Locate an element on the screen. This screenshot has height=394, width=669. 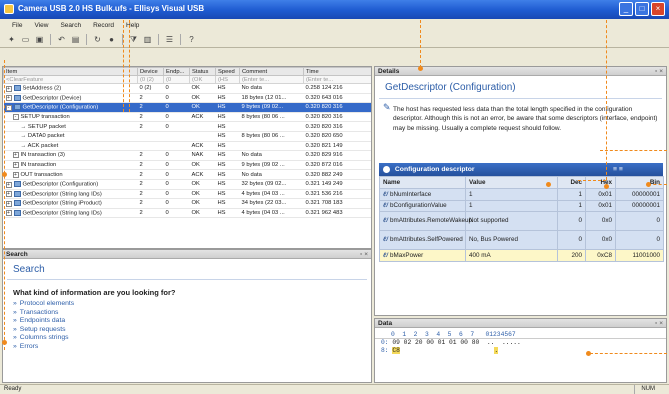
panel-title: Data is located at coordinates (385, 323).